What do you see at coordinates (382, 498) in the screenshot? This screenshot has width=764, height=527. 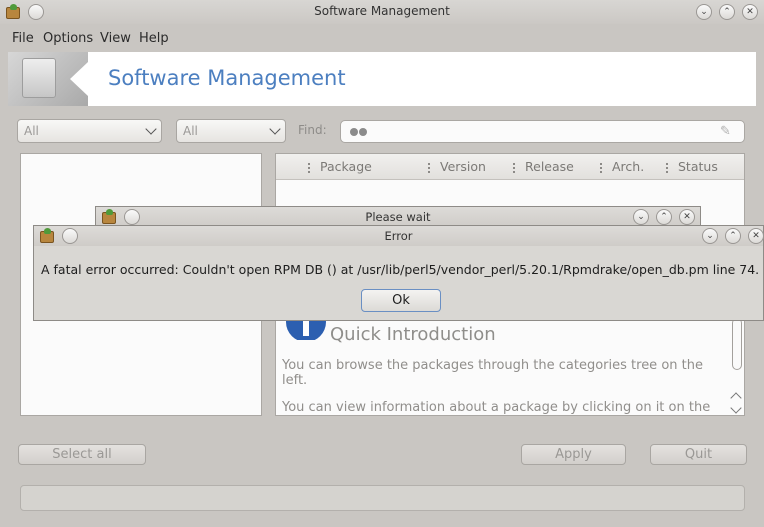 I see `status-bar` at bounding box center [382, 498].